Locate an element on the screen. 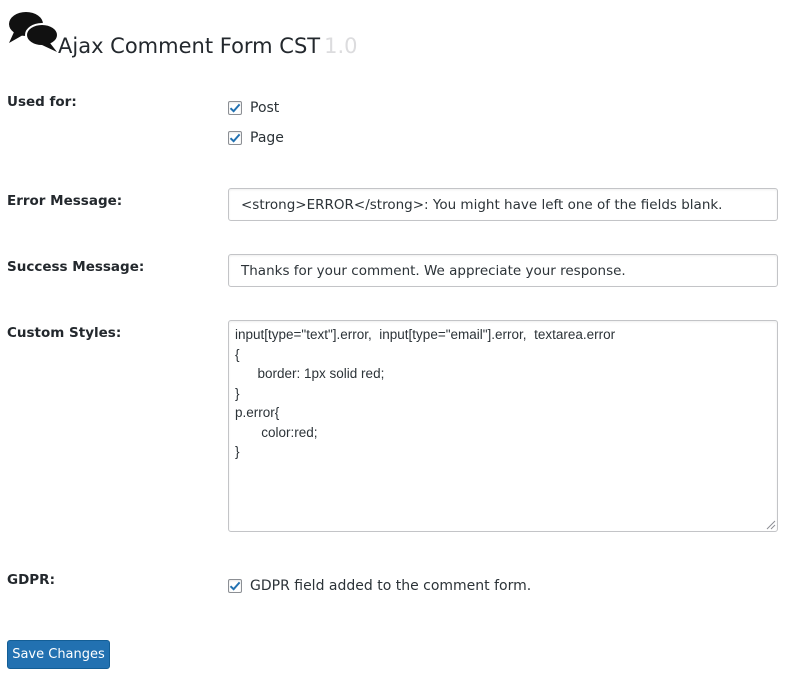 This screenshot has width=788, height=687. page-title: Ajax Comment Form CST 1.0 is located at coordinates (208, 46).